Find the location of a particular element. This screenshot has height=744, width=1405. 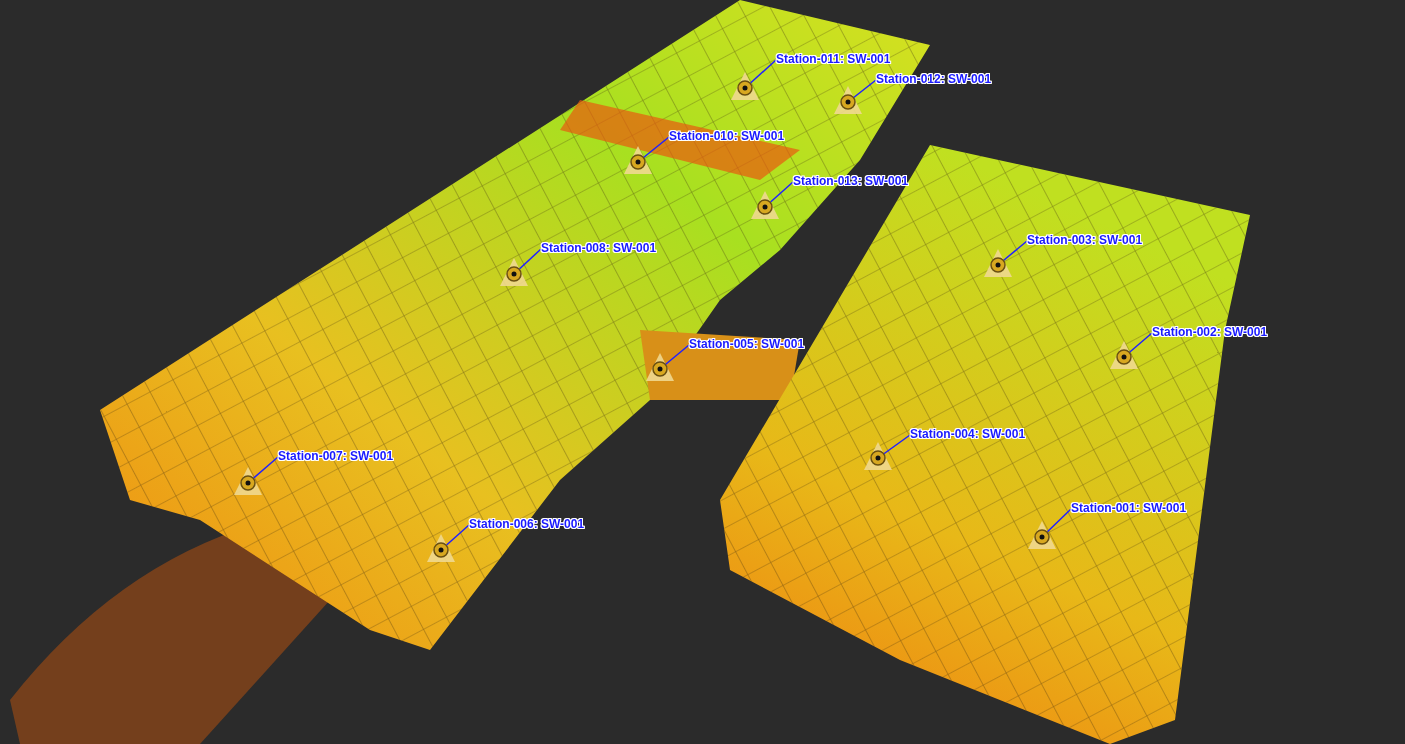

station-label: Station-002: SW-001 is located at coordinates (1210, 332).